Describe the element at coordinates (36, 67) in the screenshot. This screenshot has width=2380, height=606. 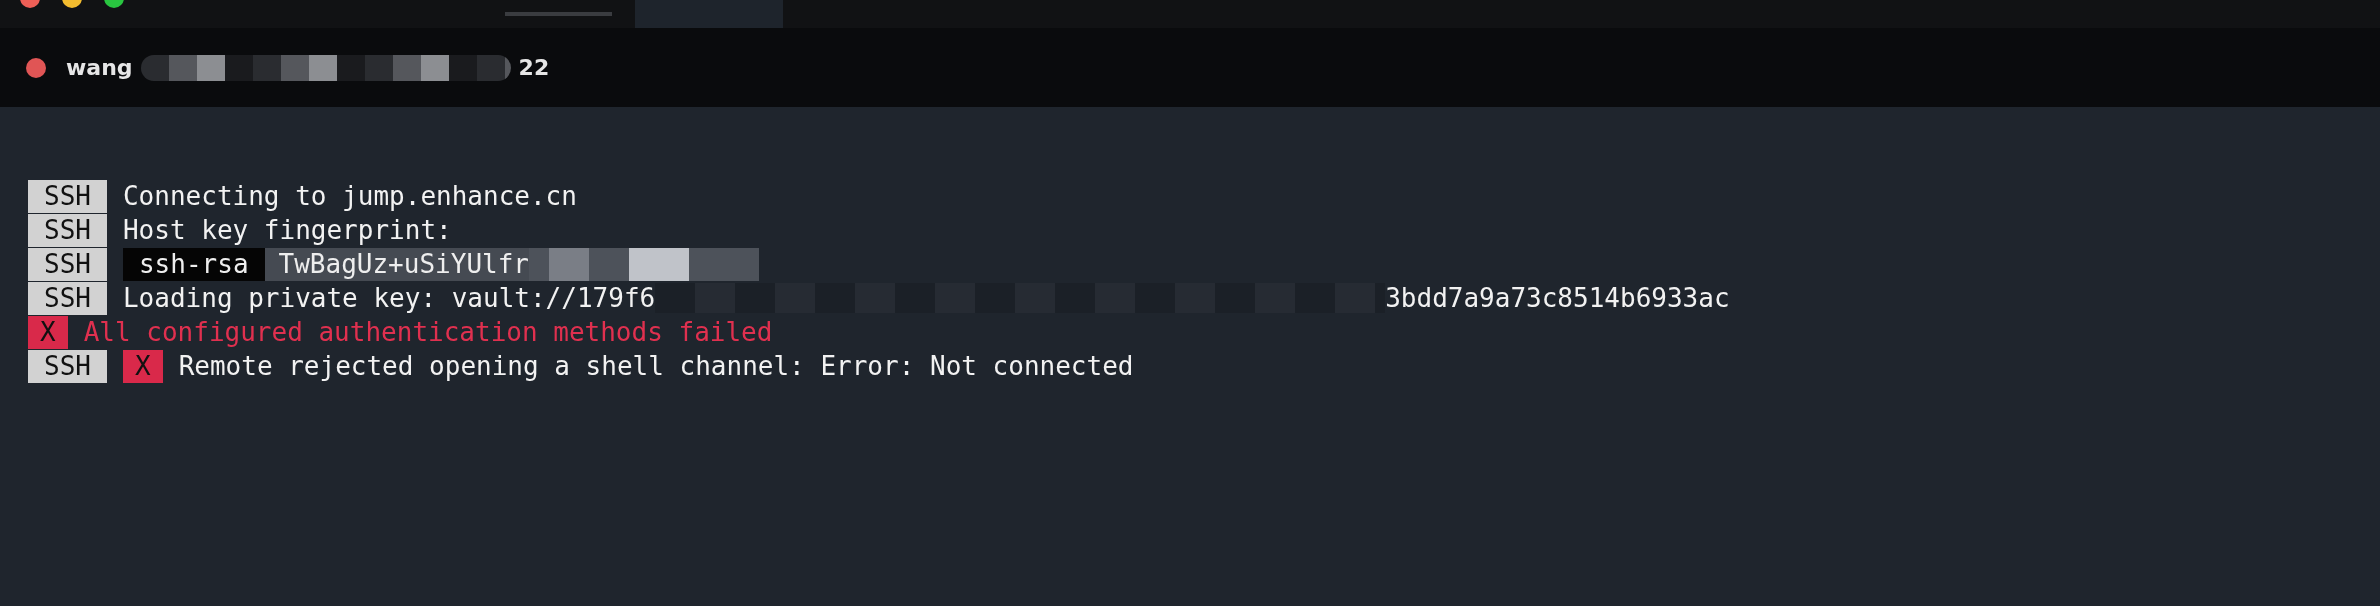
I see `status-dot` at that location.